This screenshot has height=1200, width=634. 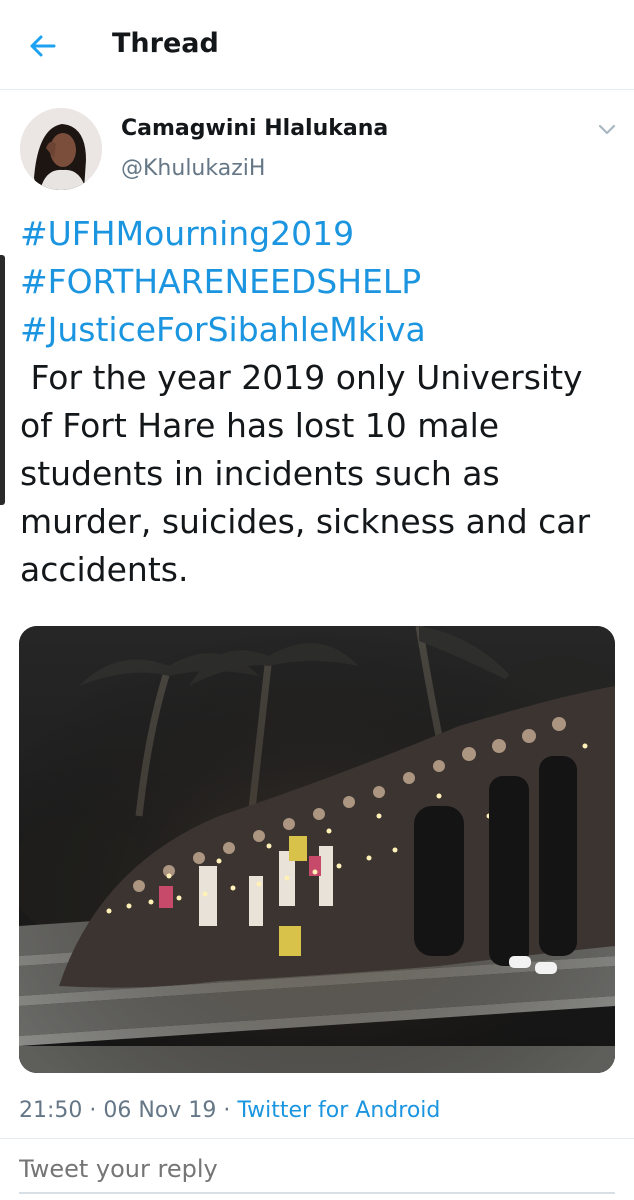 What do you see at coordinates (160, 1110) in the screenshot?
I see `tweet-date: 06 Nov 19` at bounding box center [160, 1110].